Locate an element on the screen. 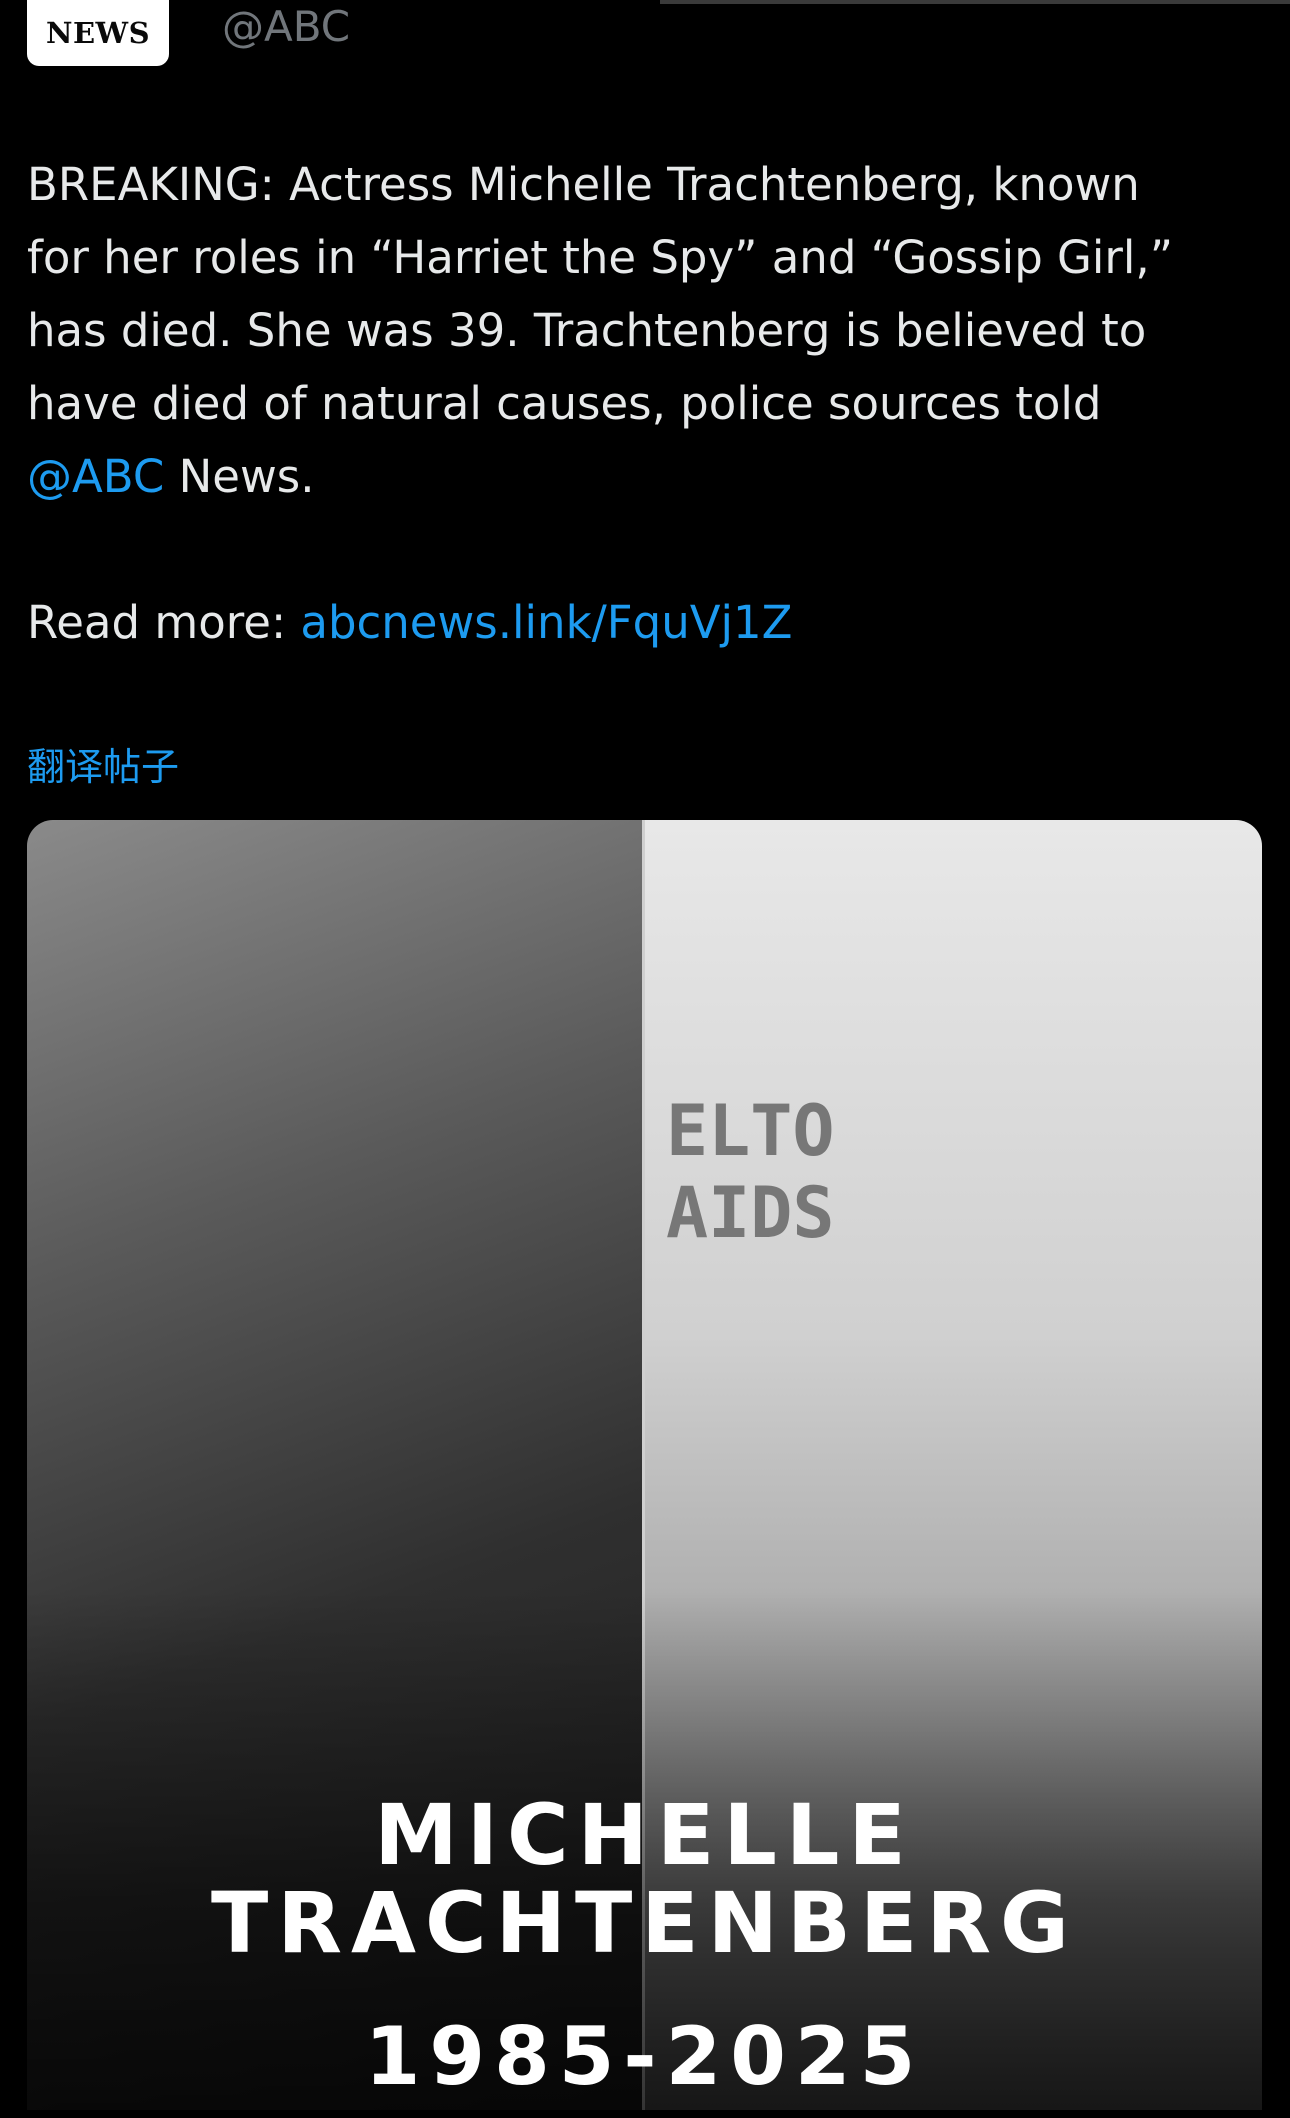  article-link: abcnews.link/FquVj1Z is located at coordinates (546, 622).